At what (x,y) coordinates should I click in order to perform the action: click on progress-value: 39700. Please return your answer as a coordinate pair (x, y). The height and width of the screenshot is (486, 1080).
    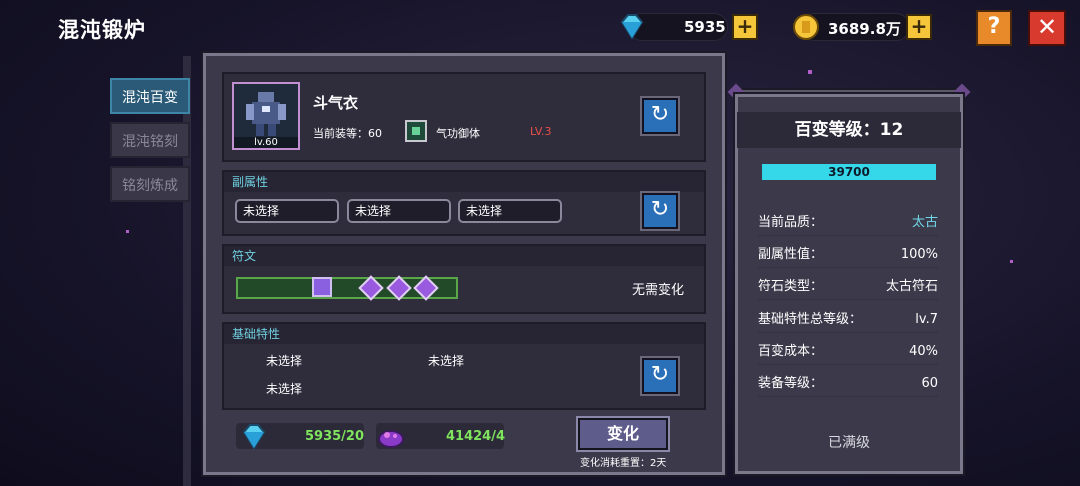
    Looking at the image, I should click on (849, 172).